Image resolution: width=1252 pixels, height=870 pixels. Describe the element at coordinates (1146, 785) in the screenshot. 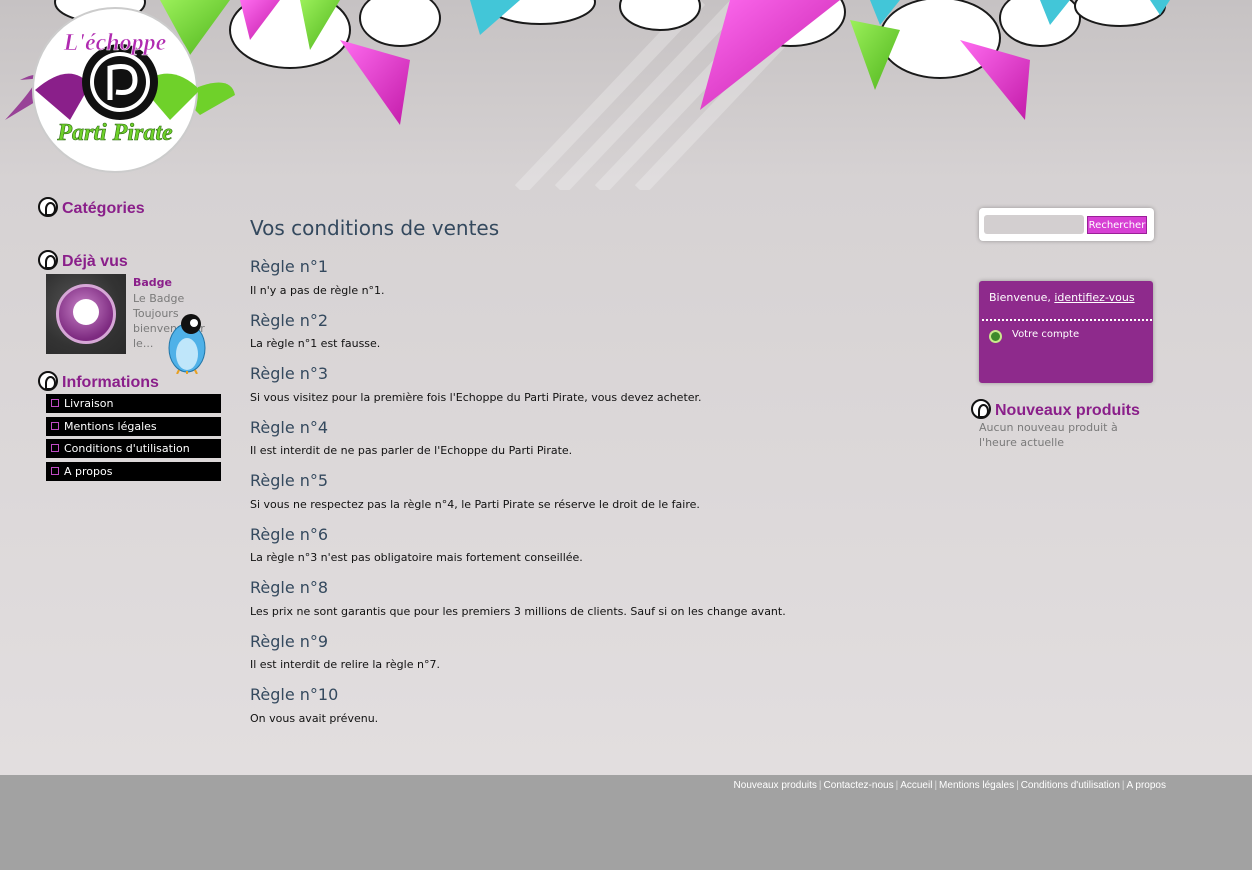

I see `footer-link-a-propos: A propos` at that location.